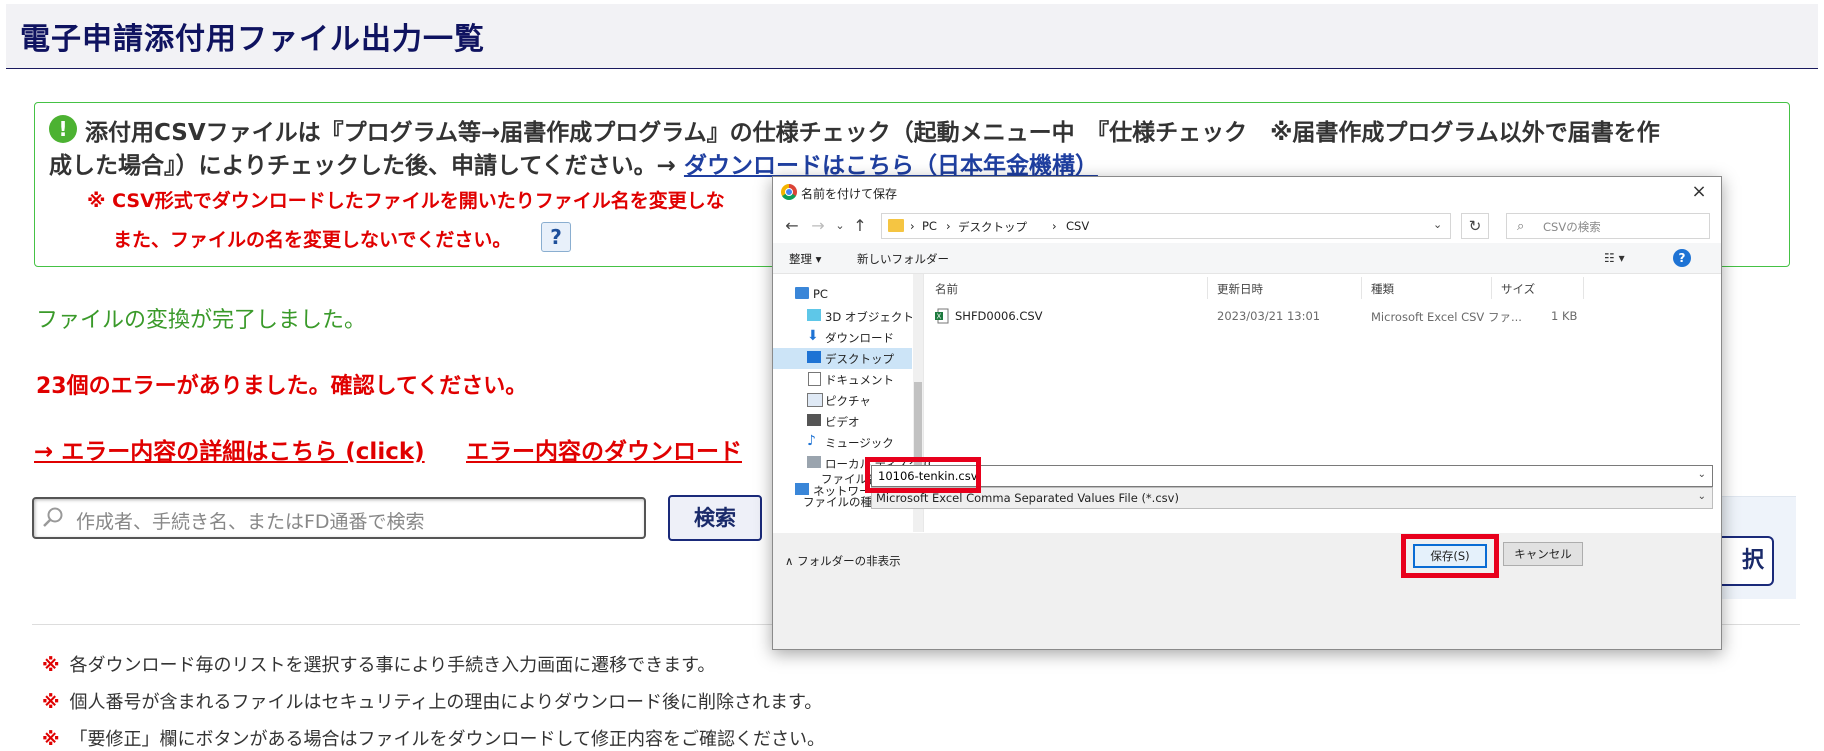  What do you see at coordinates (903, 259) in the screenshot?
I see `new-folder-button: 新しいフォルダー` at bounding box center [903, 259].